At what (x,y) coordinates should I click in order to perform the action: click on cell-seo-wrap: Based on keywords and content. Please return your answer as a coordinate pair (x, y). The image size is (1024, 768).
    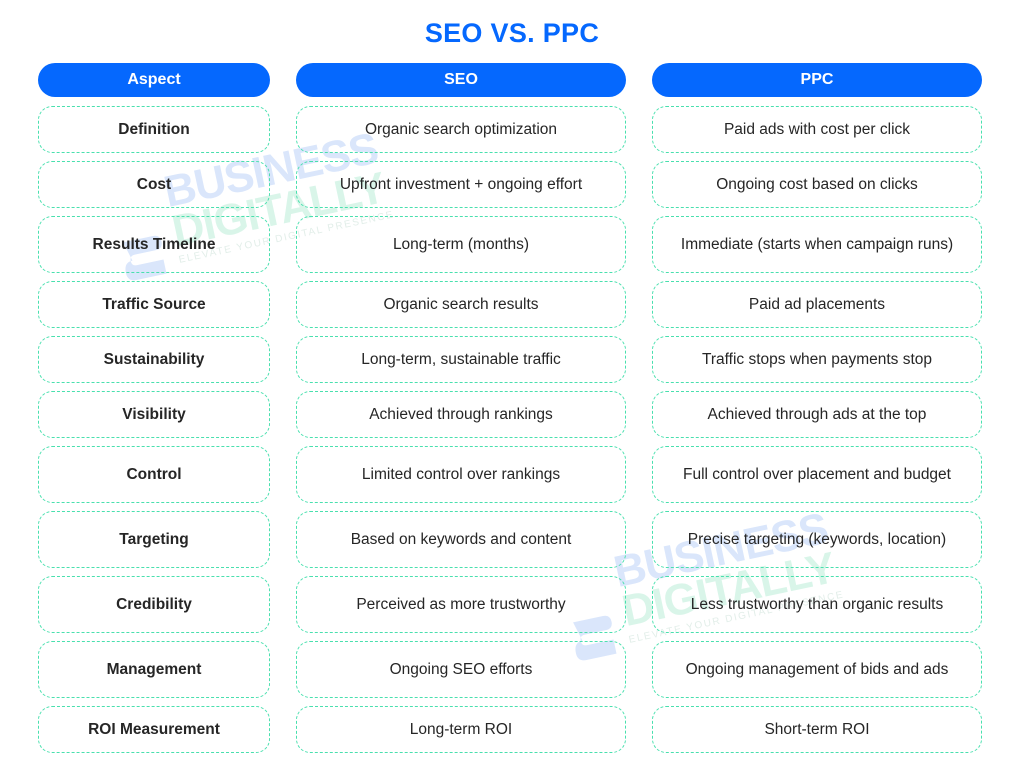
    Looking at the image, I should click on (461, 539).